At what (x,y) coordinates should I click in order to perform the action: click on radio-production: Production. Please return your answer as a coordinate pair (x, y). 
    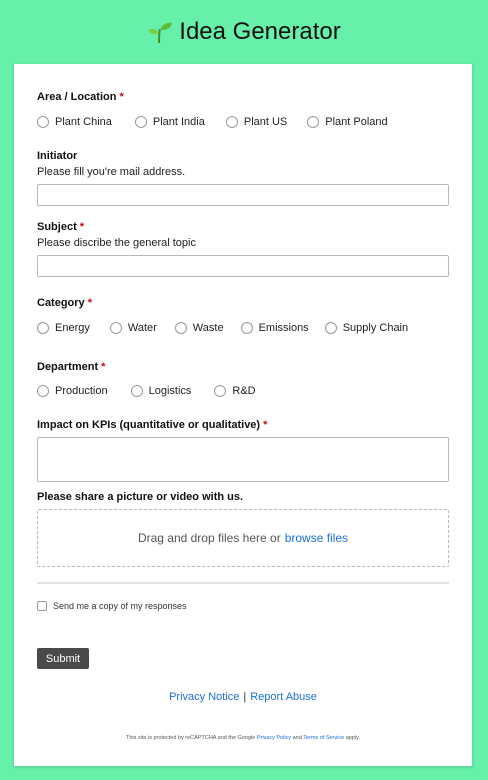
    Looking at the image, I should click on (72, 391).